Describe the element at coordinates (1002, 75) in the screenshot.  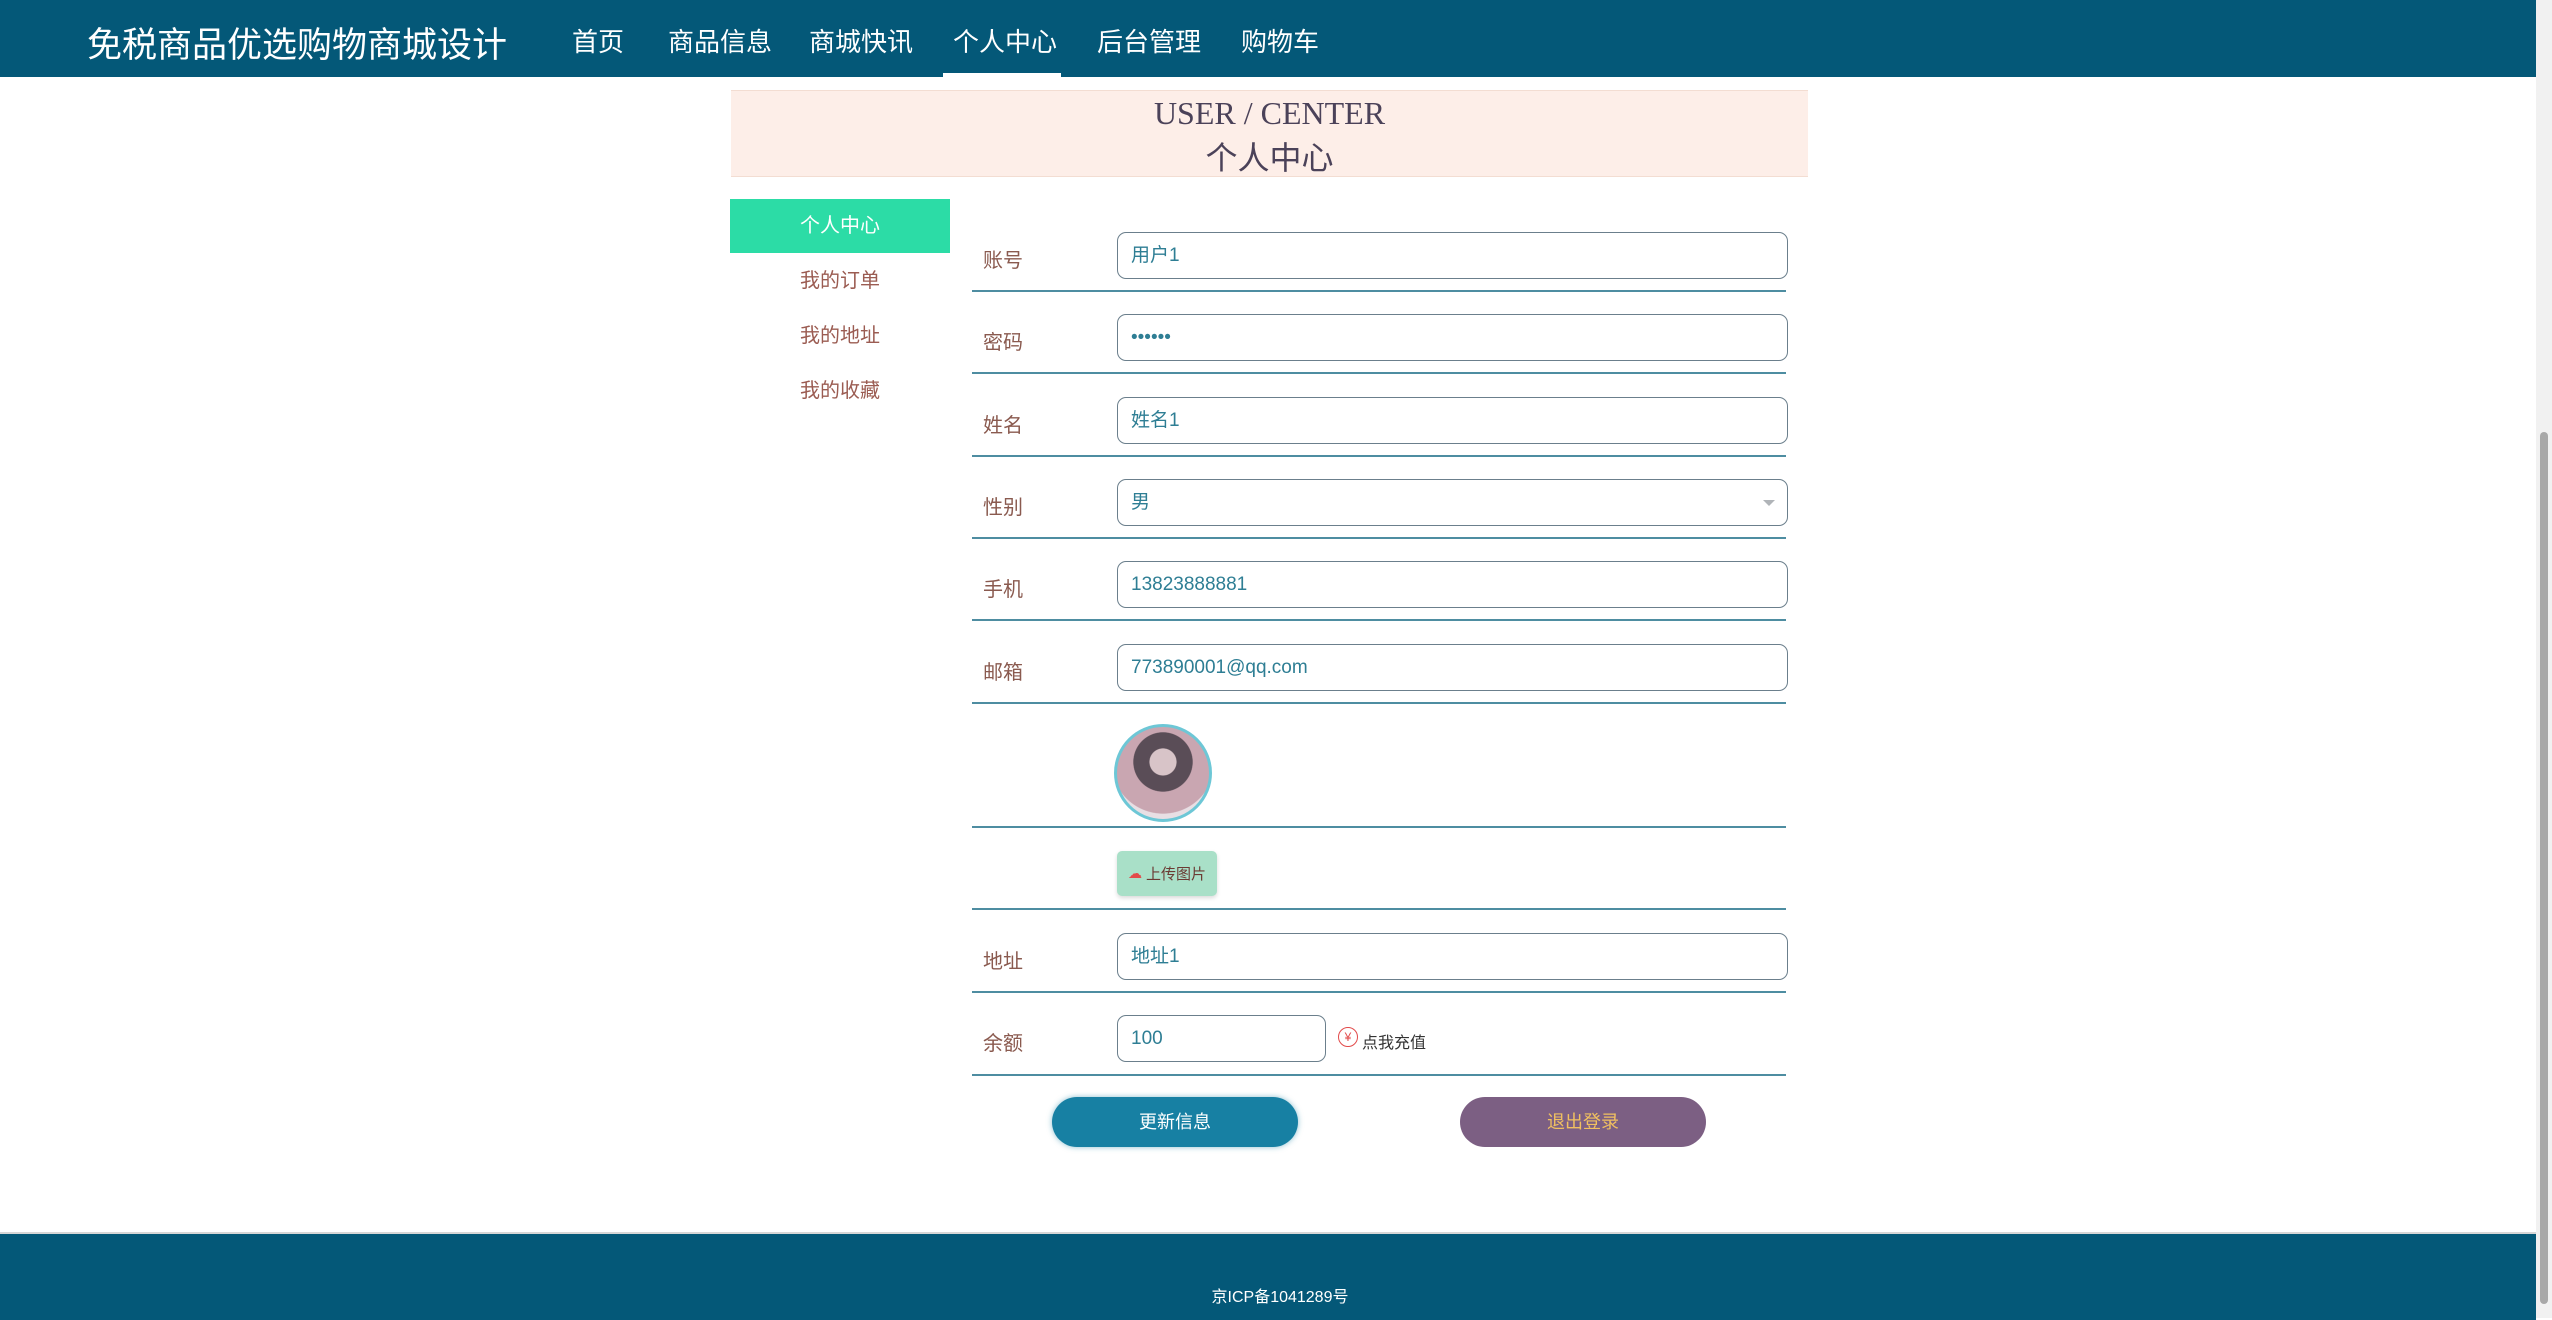
I see `nav-active-indicator` at that location.